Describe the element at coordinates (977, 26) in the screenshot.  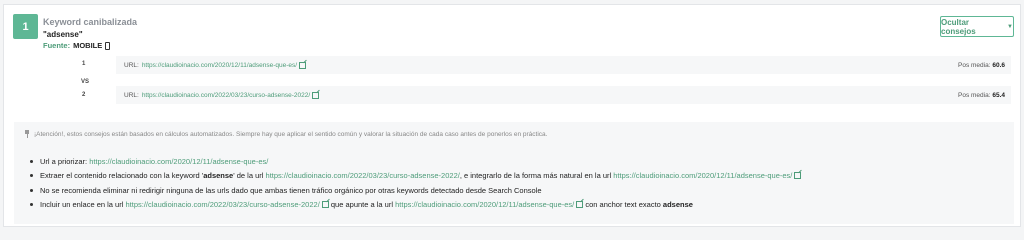
I see `hide-tips-button: Ocultar consejos ▼` at that location.